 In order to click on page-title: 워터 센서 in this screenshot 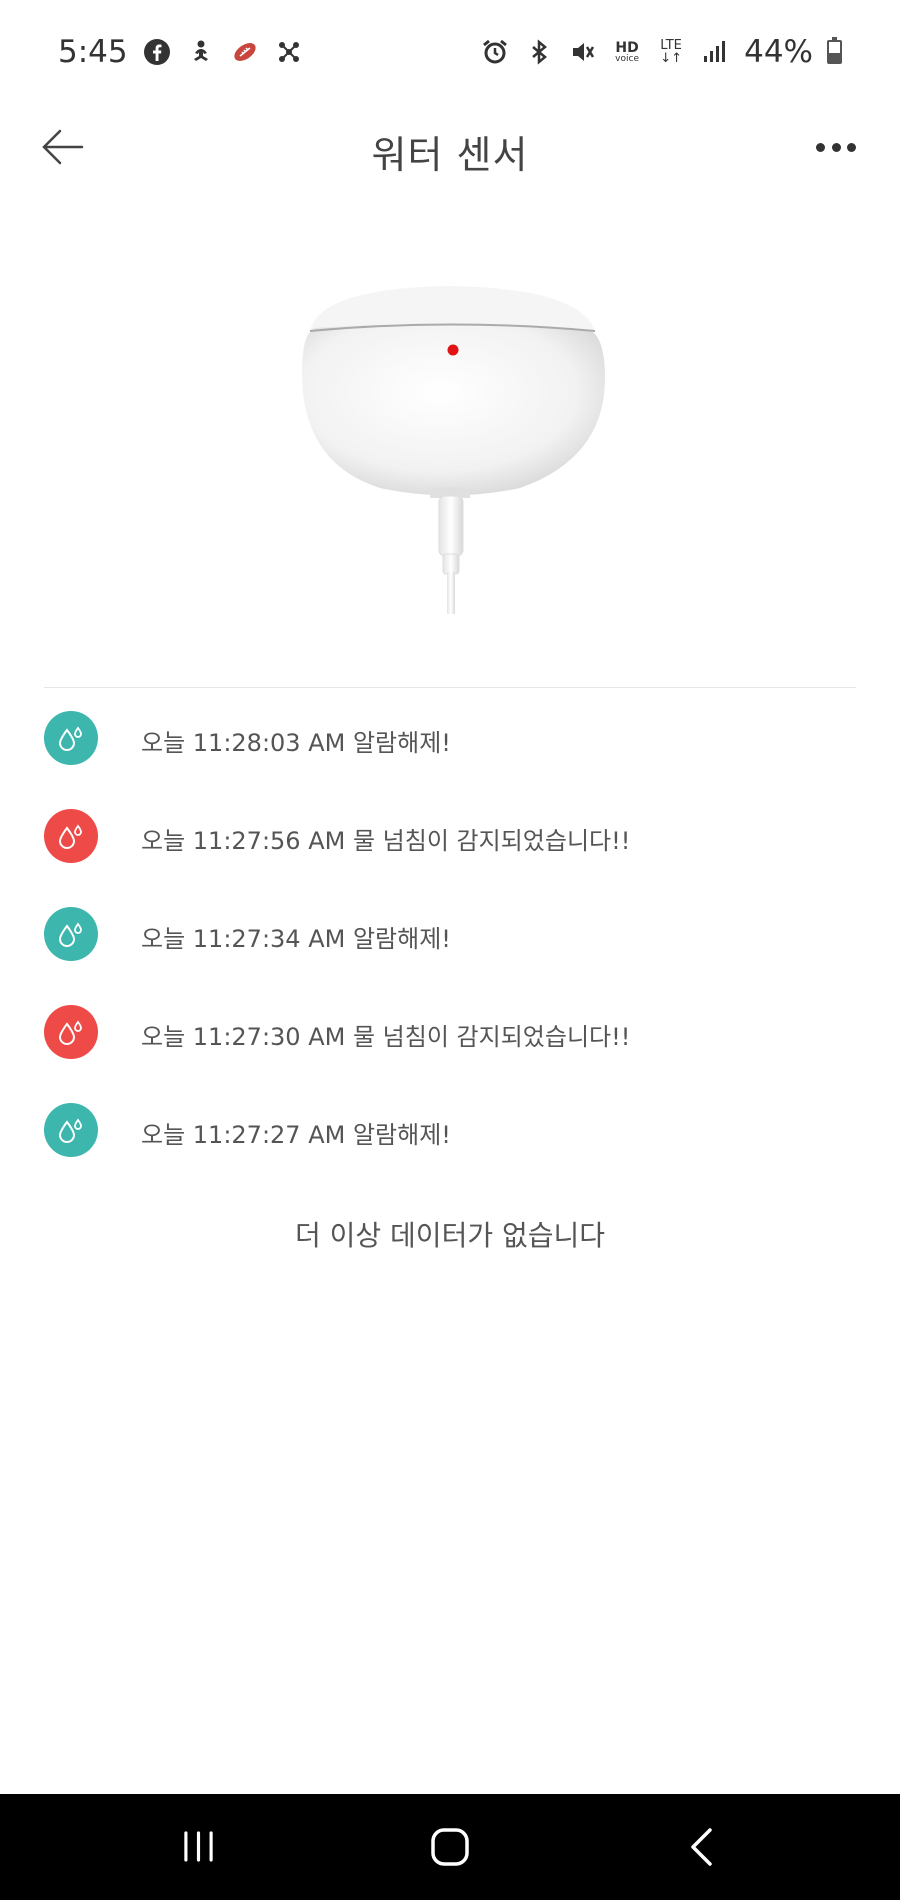, I will do `click(450, 155)`.